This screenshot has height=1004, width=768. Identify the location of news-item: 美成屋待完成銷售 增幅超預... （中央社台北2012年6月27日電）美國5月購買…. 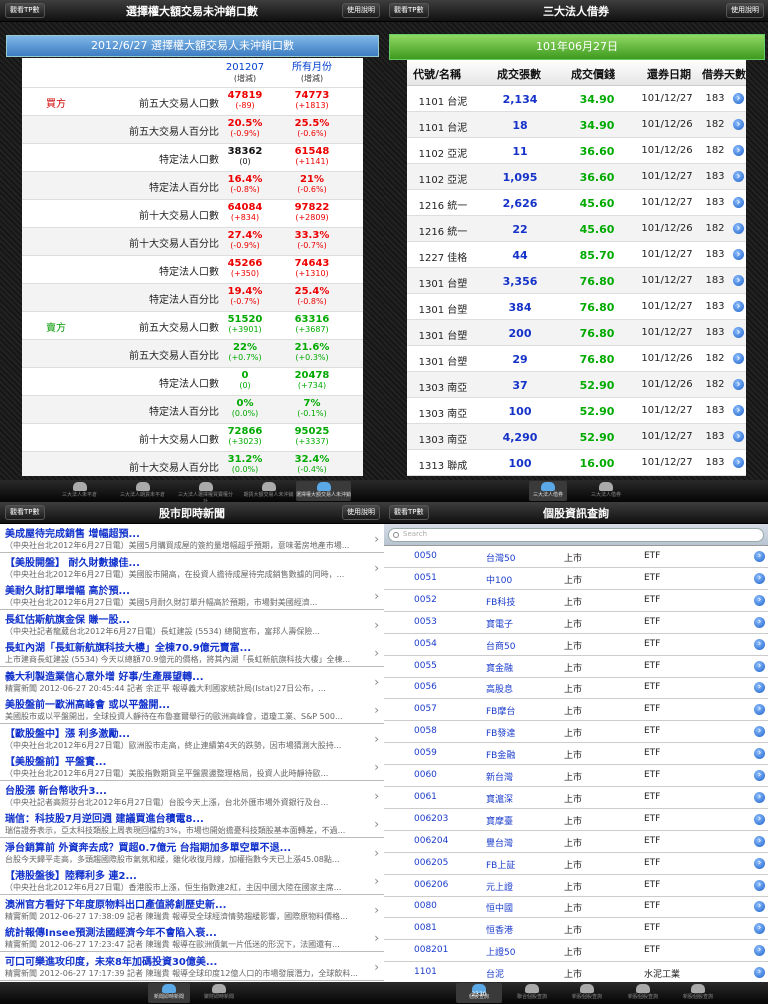
(192, 538).